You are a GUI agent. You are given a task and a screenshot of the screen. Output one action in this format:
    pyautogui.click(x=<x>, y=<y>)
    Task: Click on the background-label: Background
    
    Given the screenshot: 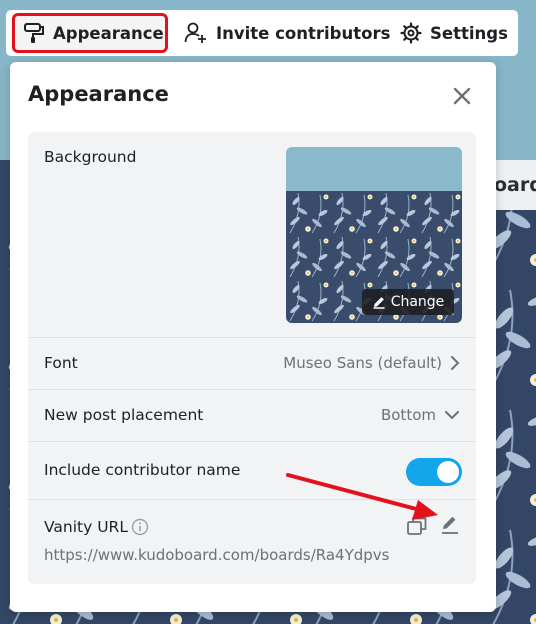 What is the action you would take?
    pyautogui.click(x=90, y=157)
    